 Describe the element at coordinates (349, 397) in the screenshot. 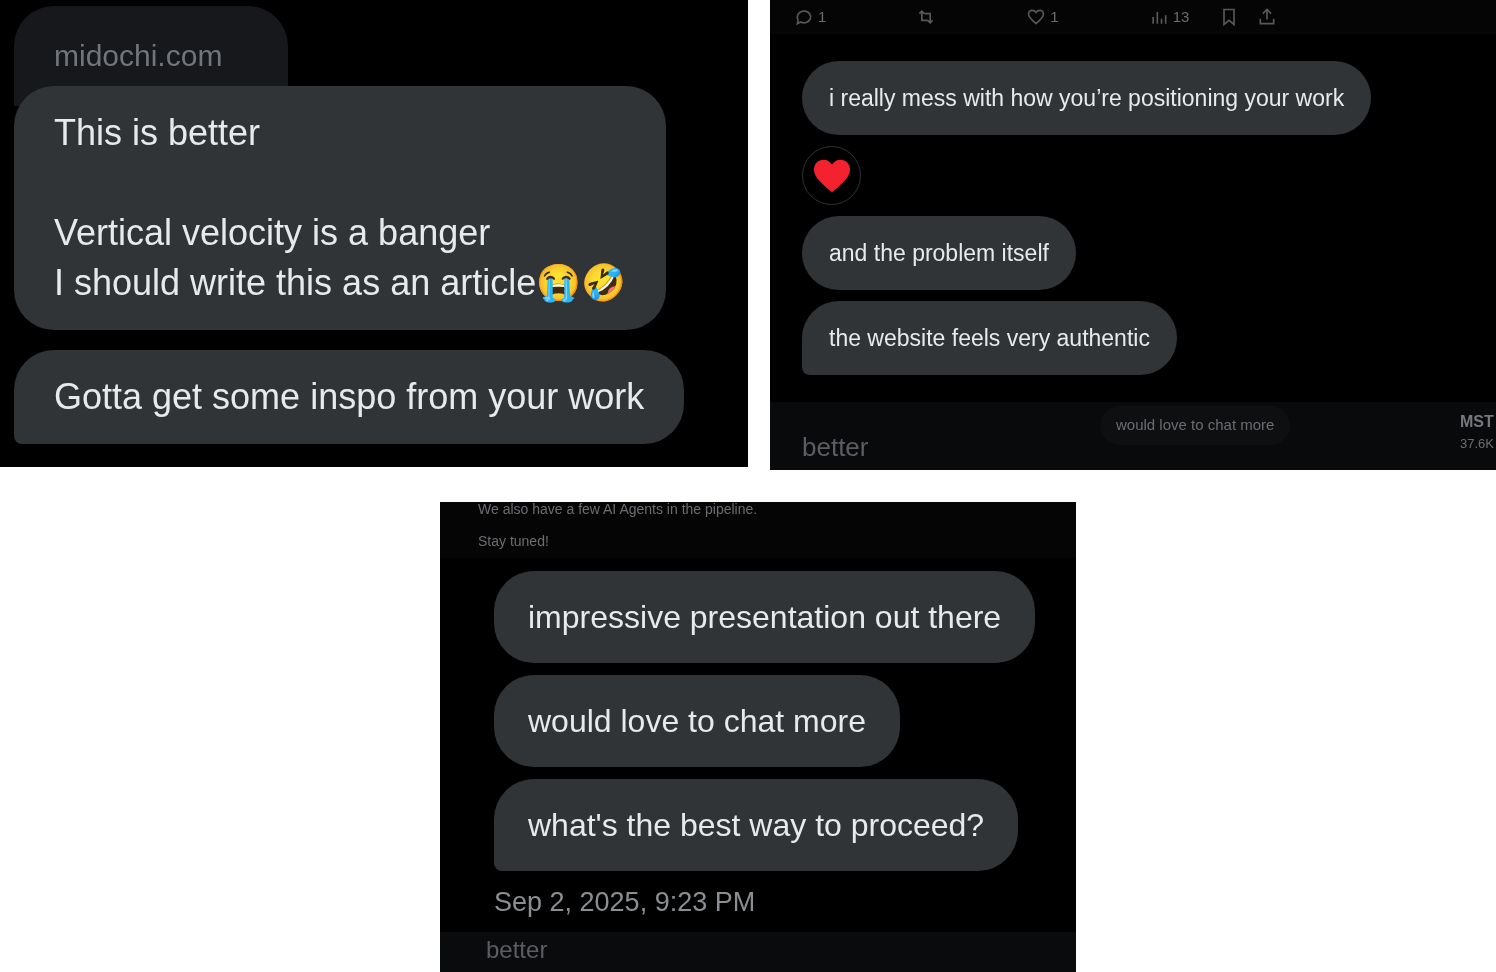

I see `message-text: Gotta get some inspo from your work` at that location.